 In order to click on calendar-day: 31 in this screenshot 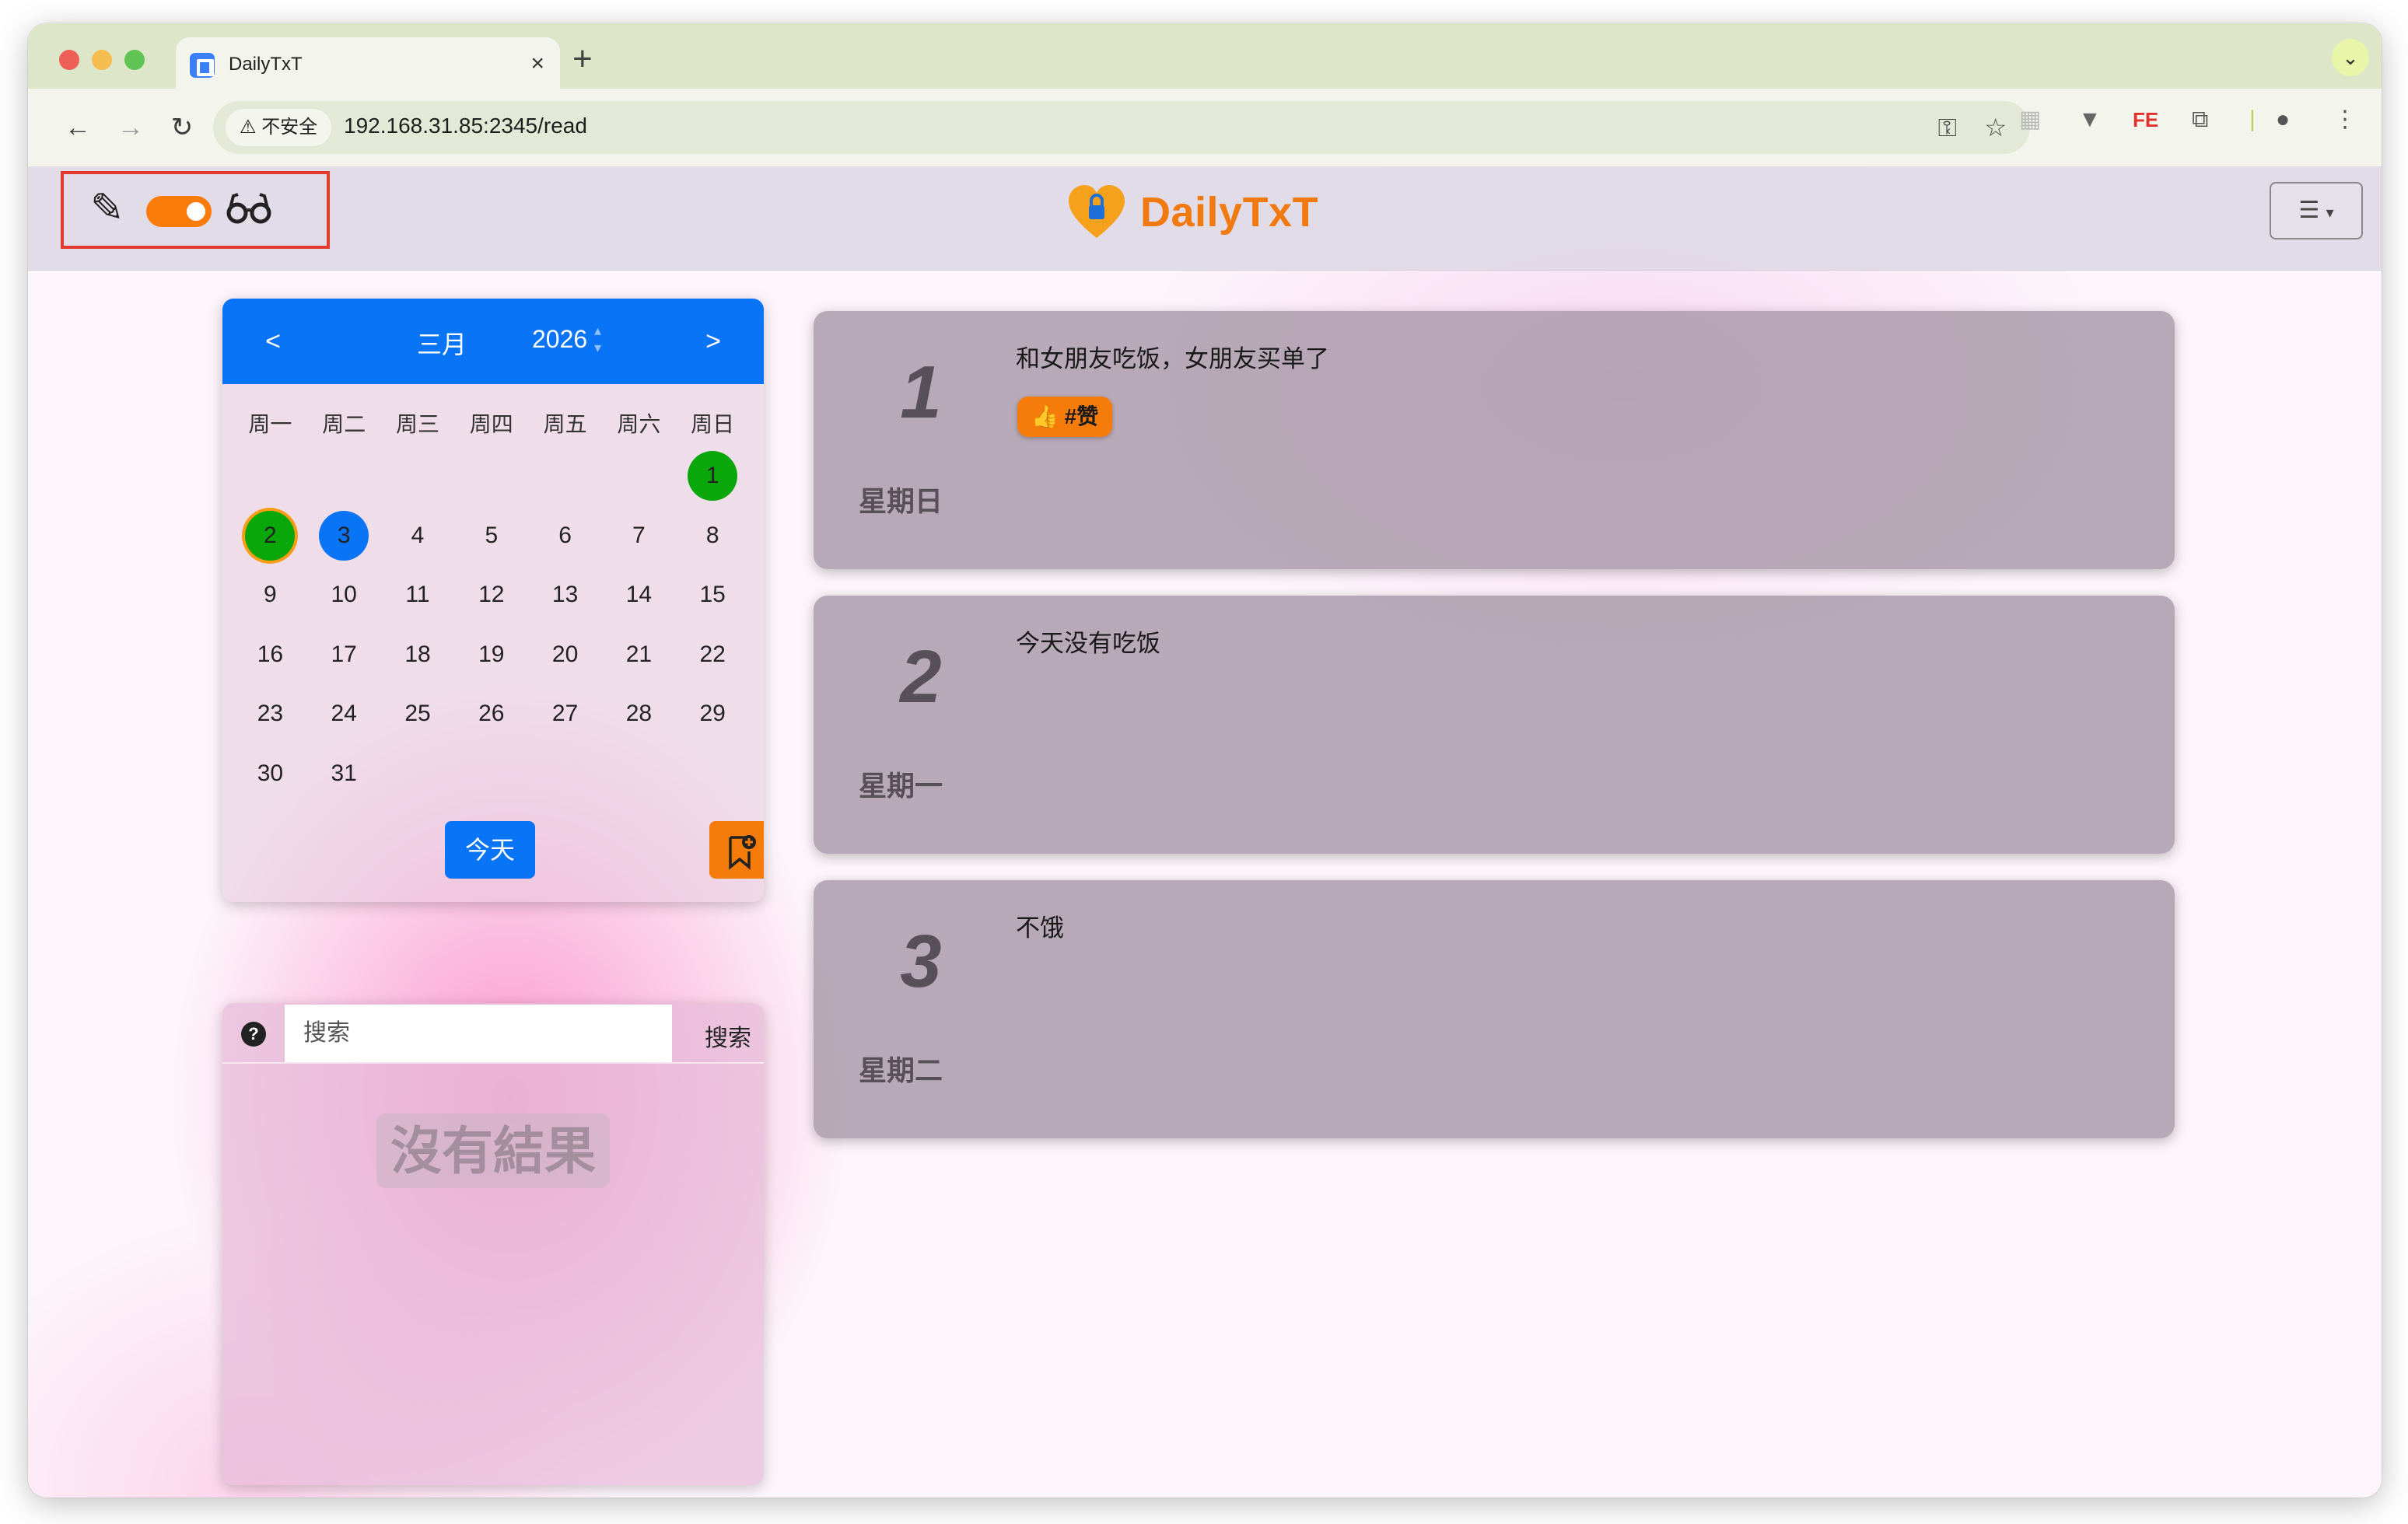, I will do `click(344, 774)`.